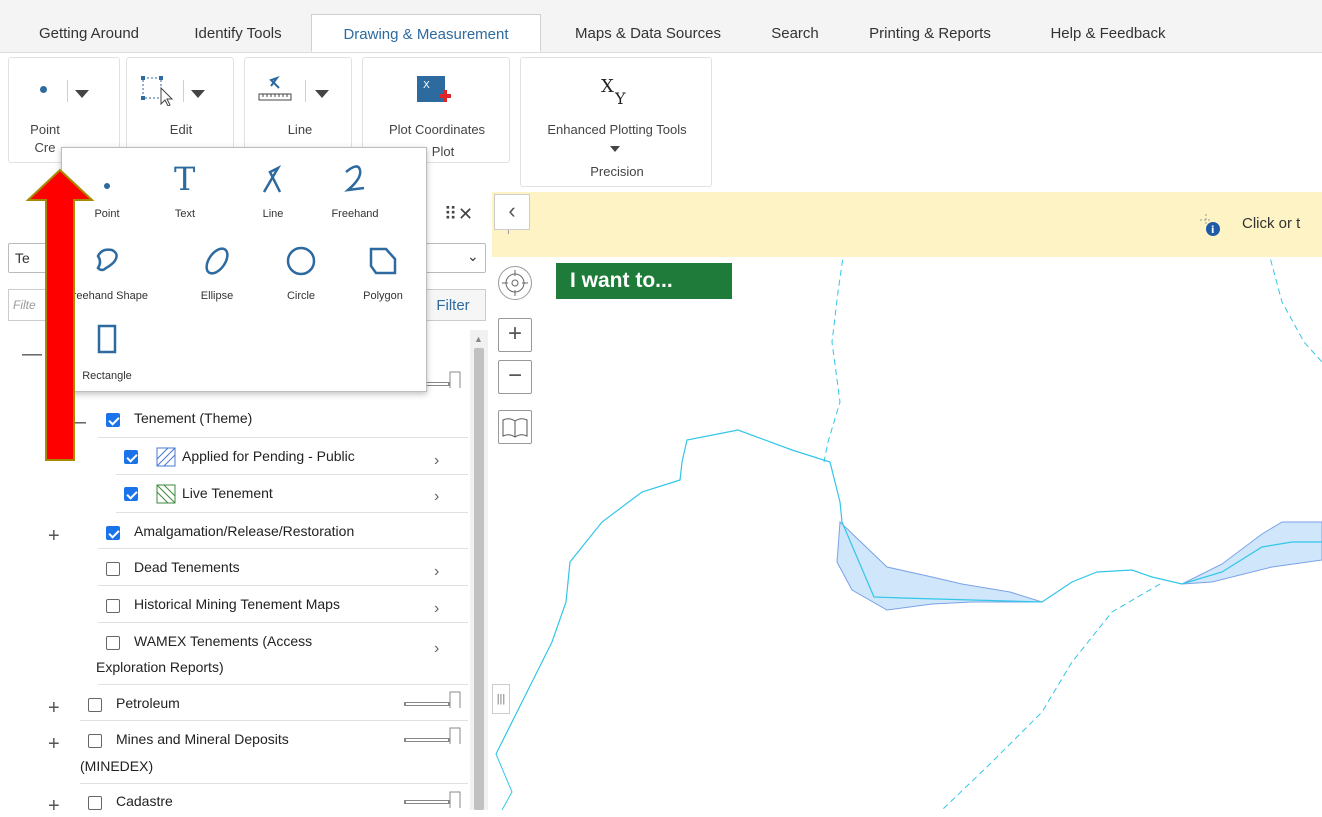 The image size is (1322, 817). Describe the element at coordinates (237, 604) in the screenshot. I see `layer-label: Historical Mining Tenement Maps` at that location.